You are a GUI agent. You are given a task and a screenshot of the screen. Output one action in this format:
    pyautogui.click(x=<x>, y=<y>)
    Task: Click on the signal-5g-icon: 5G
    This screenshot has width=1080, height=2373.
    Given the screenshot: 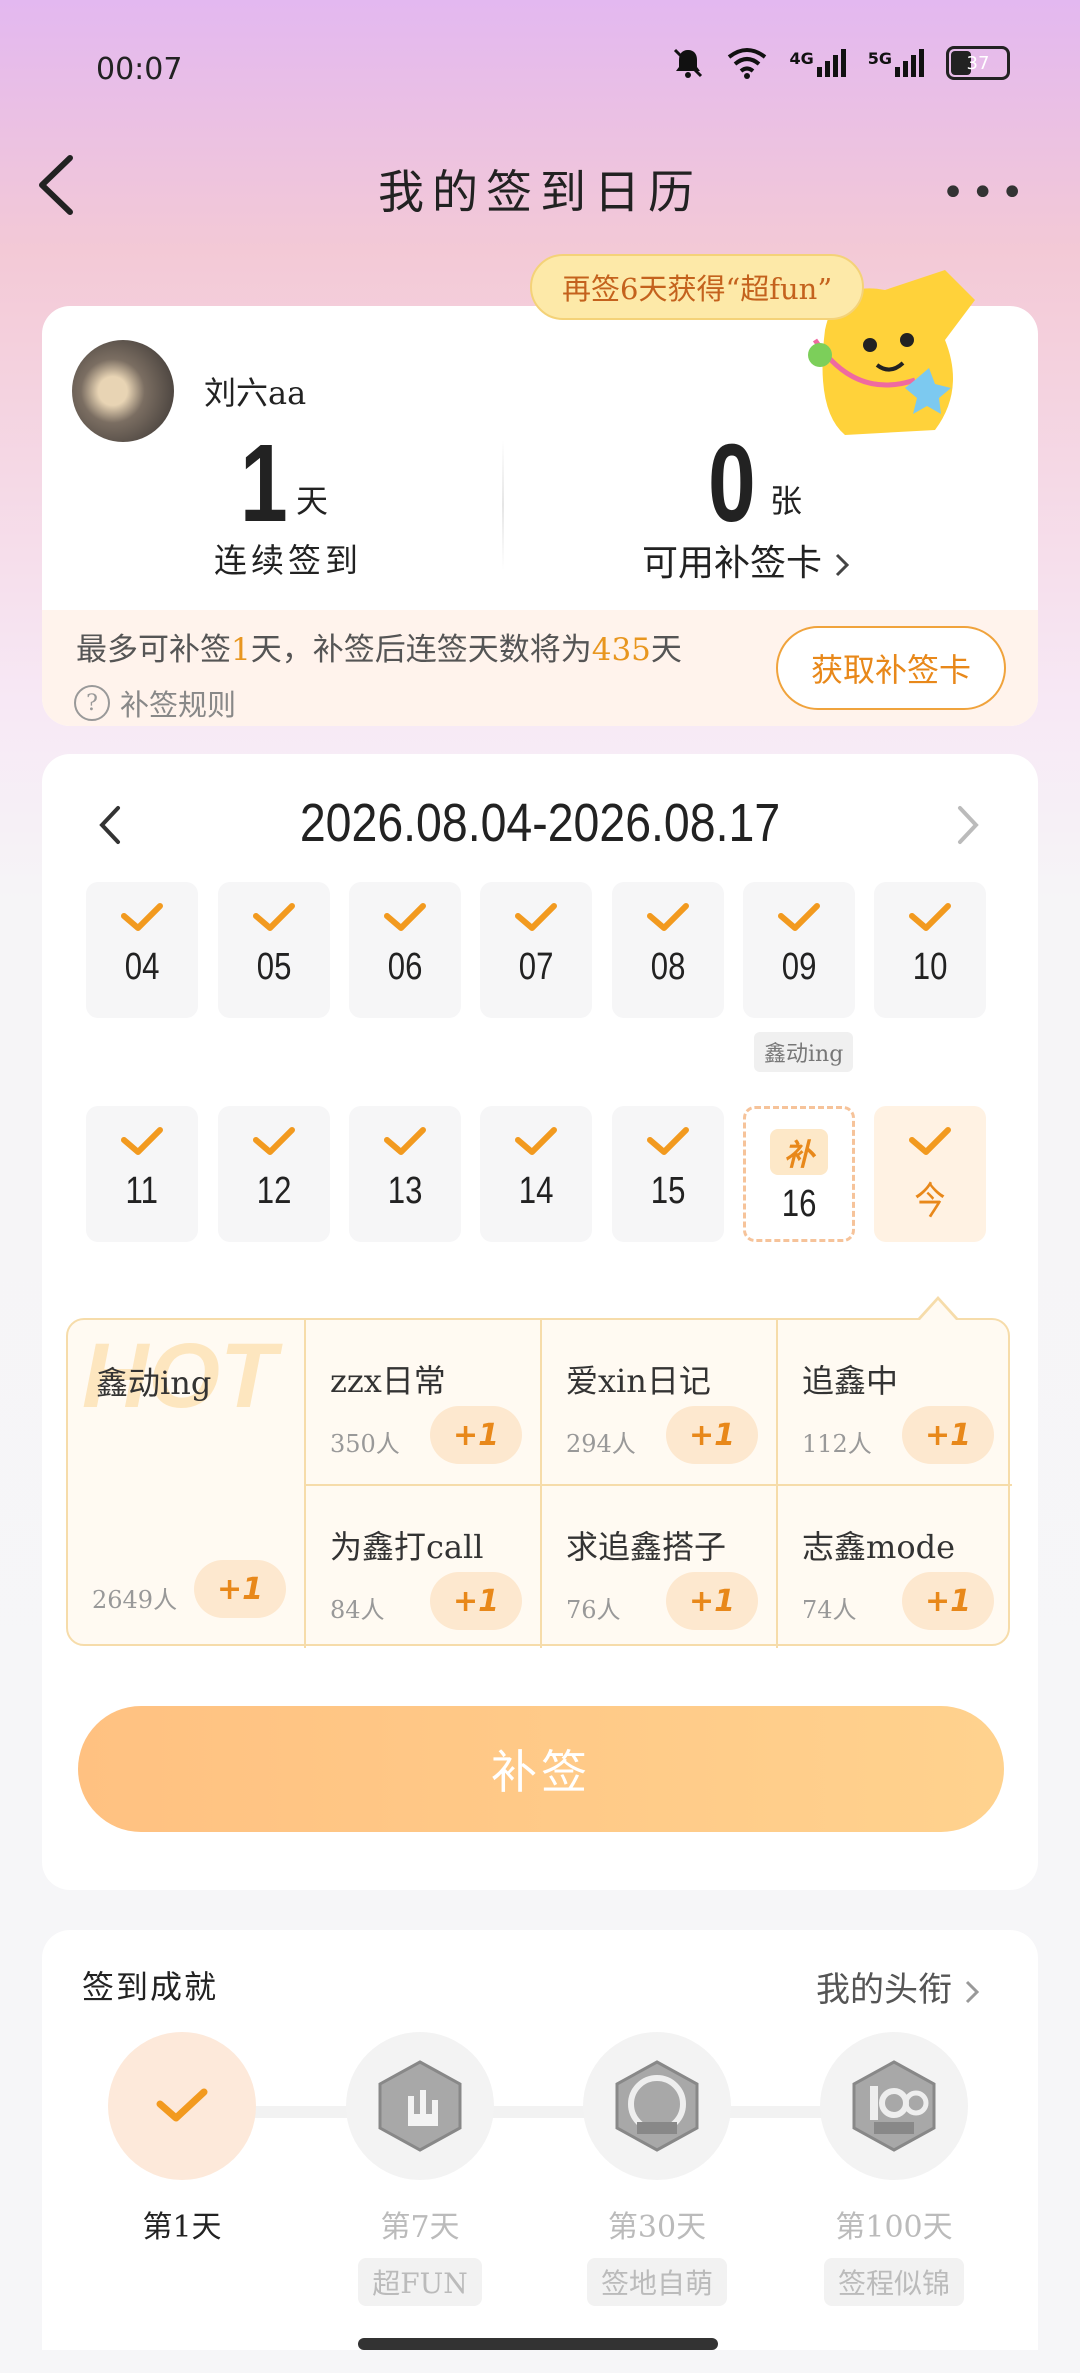 What is the action you would take?
    pyautogui.click(x=896, y=63)
    